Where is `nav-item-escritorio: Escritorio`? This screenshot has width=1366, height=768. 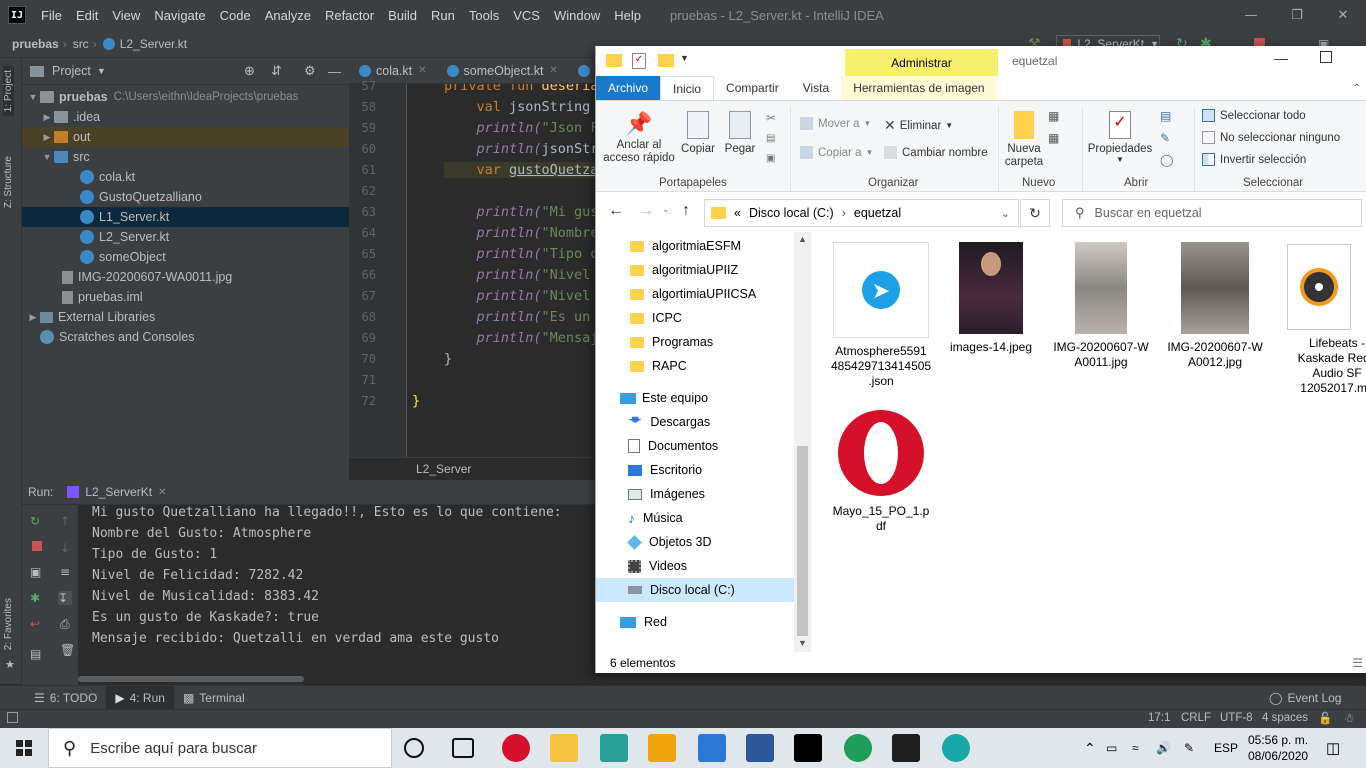
nav-item-escritorio: Escritorio is located at coordinates (696, 470).